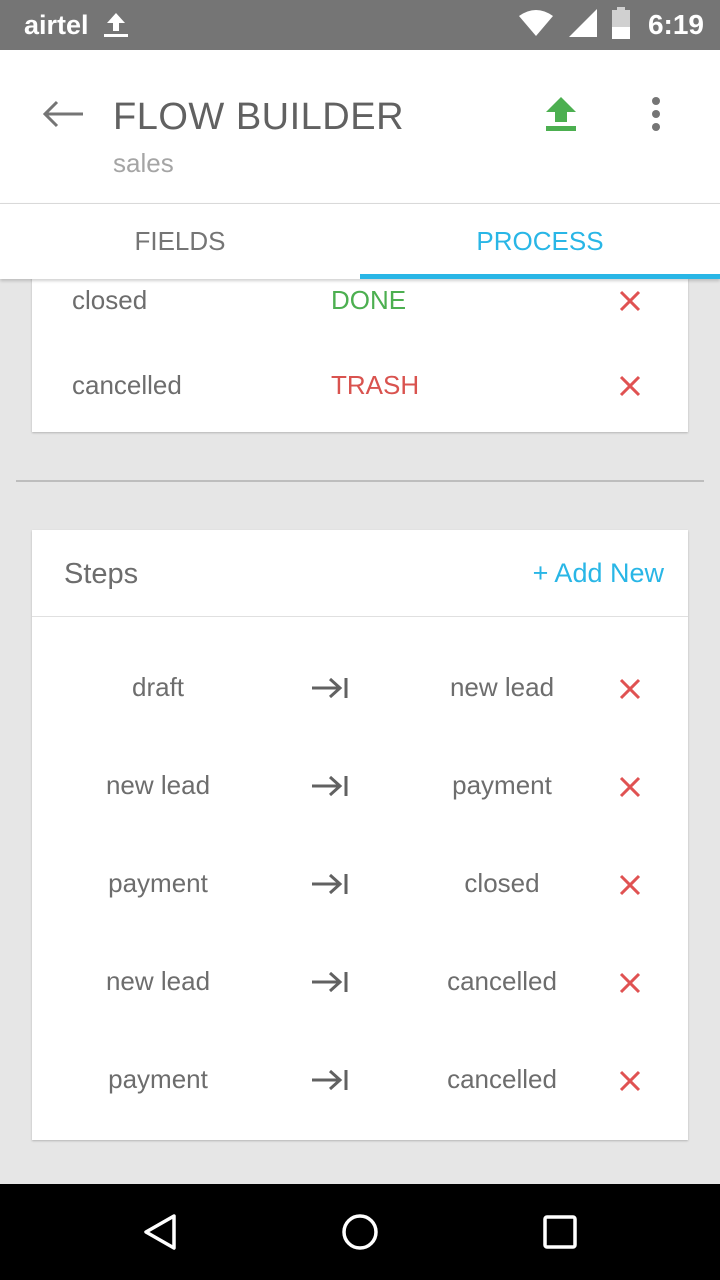 This screenshot has width=720, height=1280. What do you see at coordinates (502, 883) in the screenshot?
I see `step-to: closed` at bounding box center [502, 883].